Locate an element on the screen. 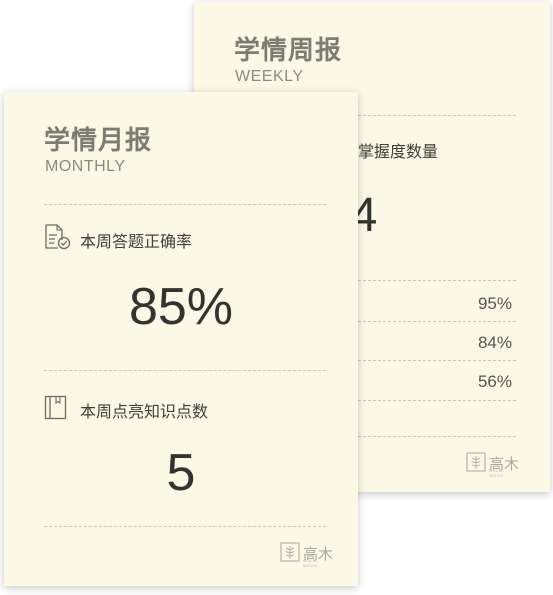  accuracy-label: 本周答题正确率 is located at coordinates (136, 241).